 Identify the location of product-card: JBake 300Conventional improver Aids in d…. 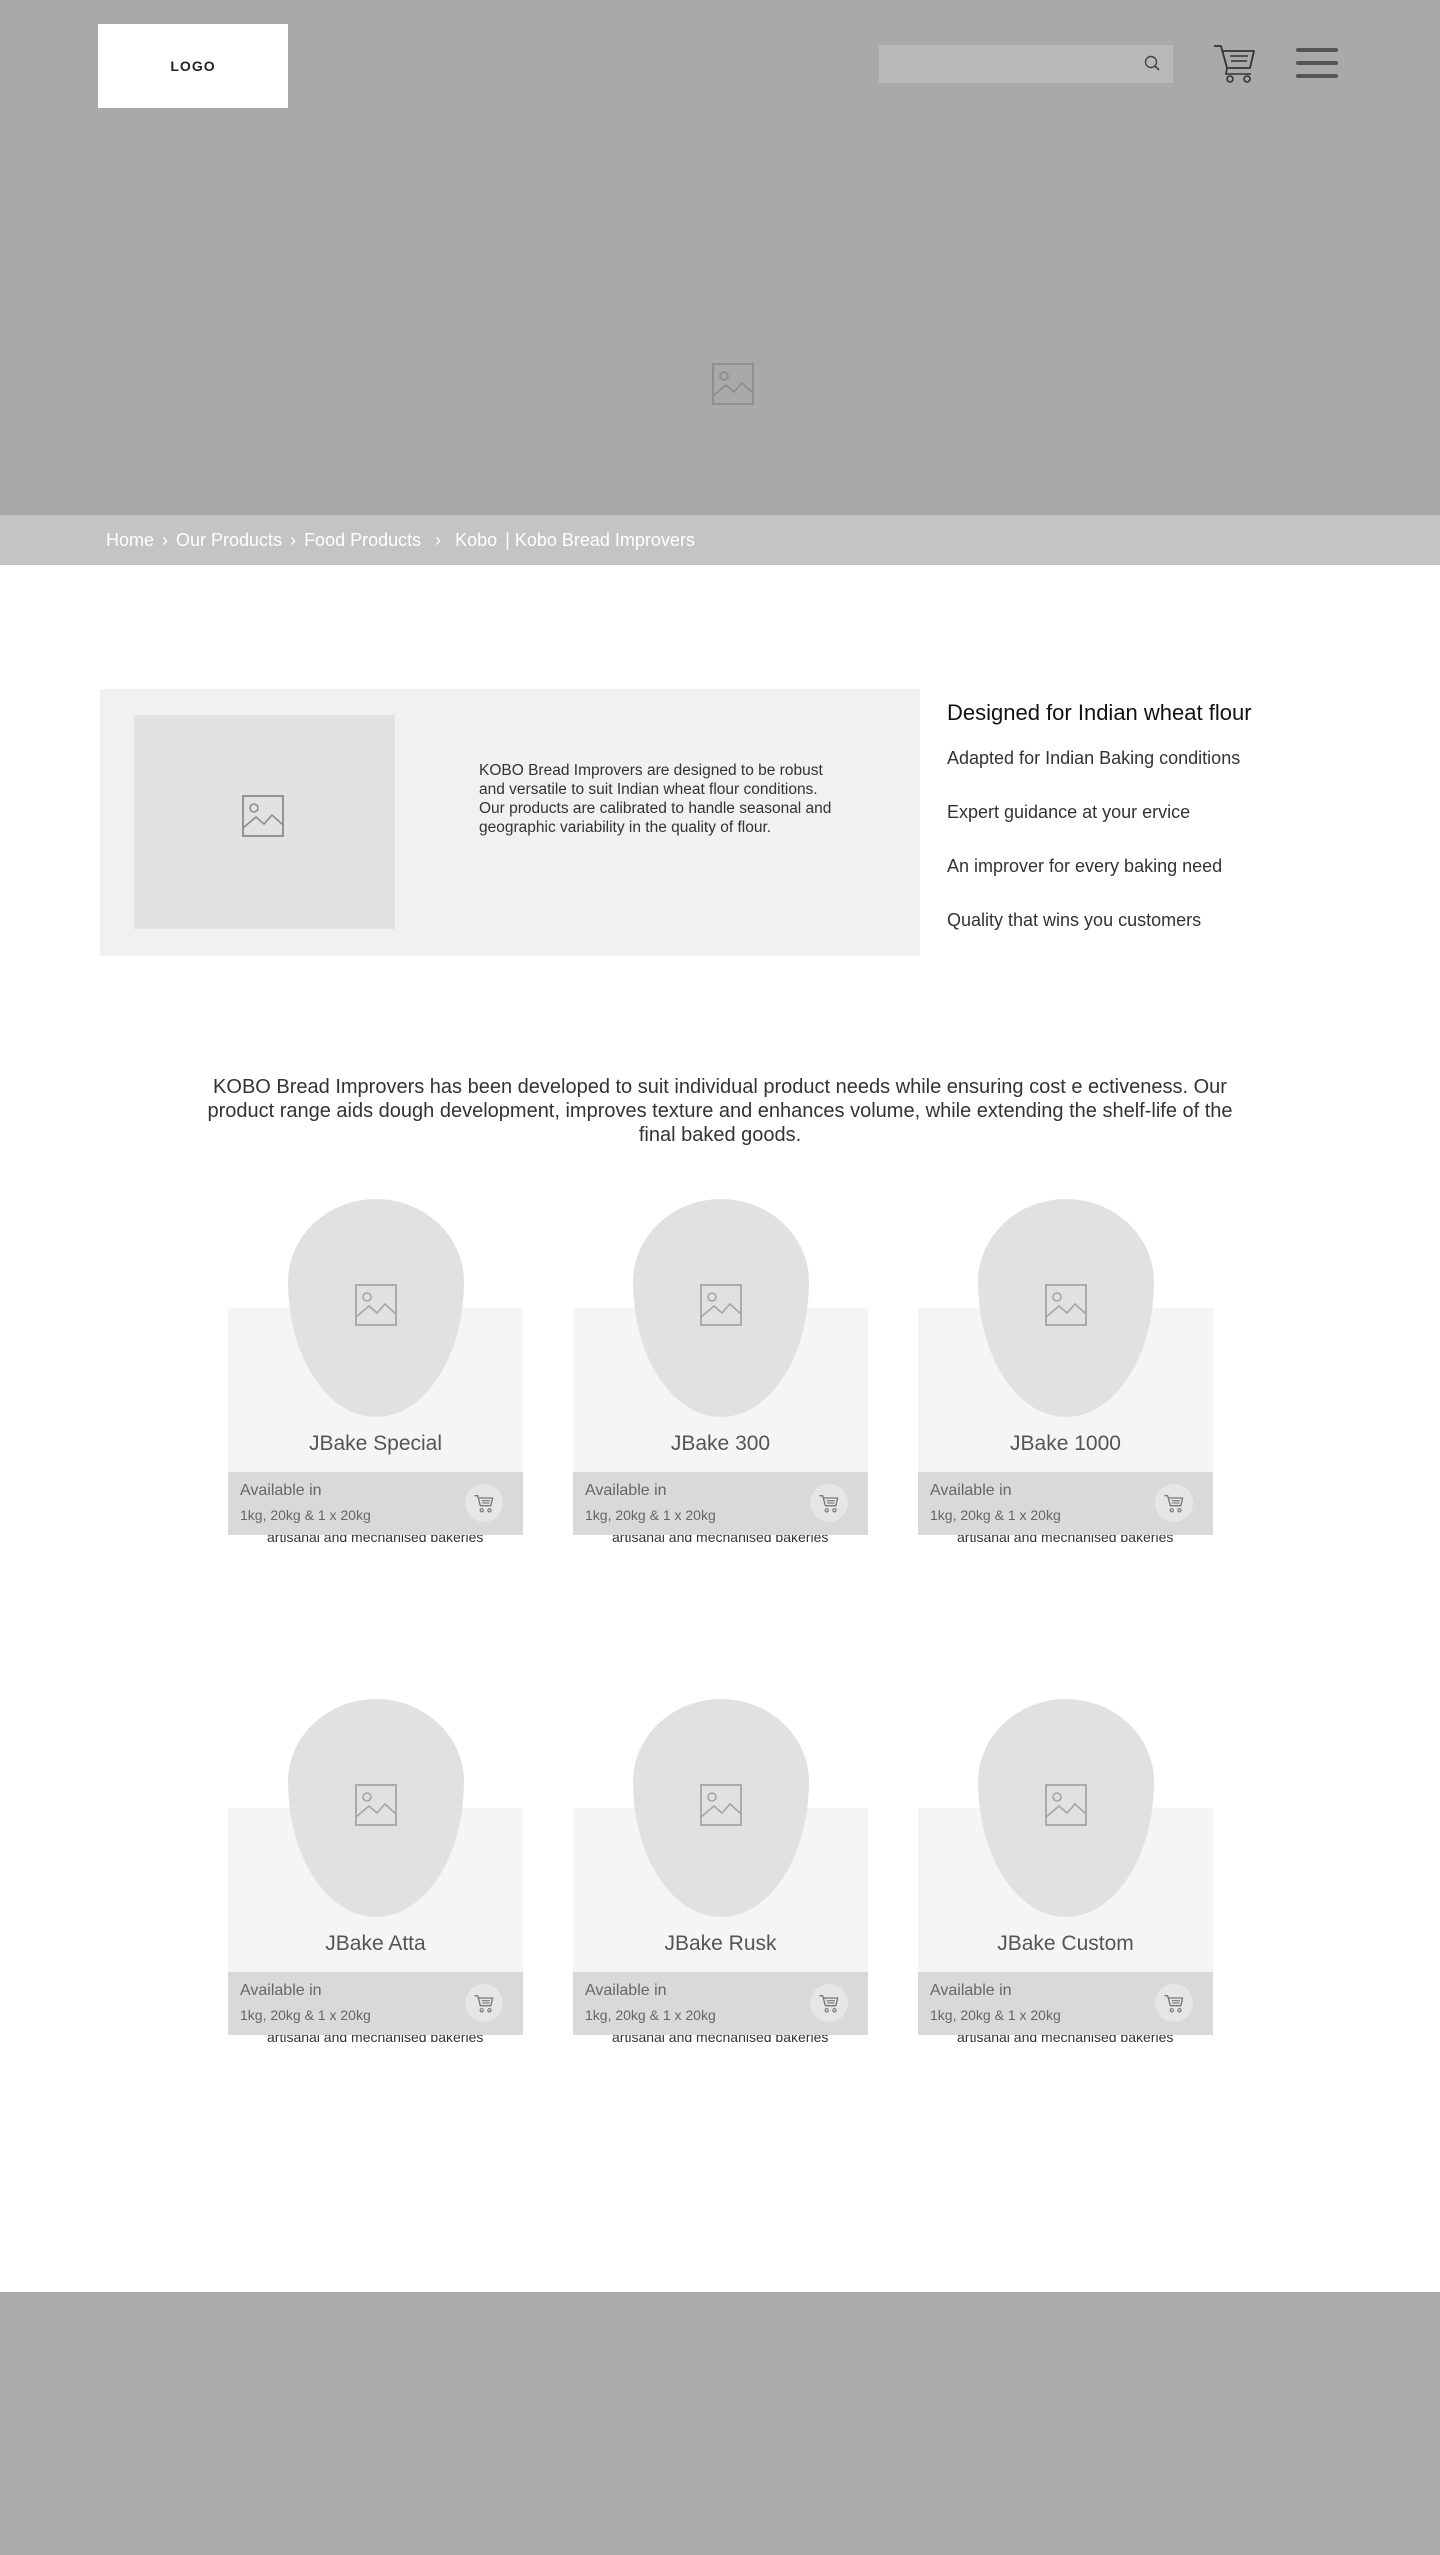
(720, 1372).